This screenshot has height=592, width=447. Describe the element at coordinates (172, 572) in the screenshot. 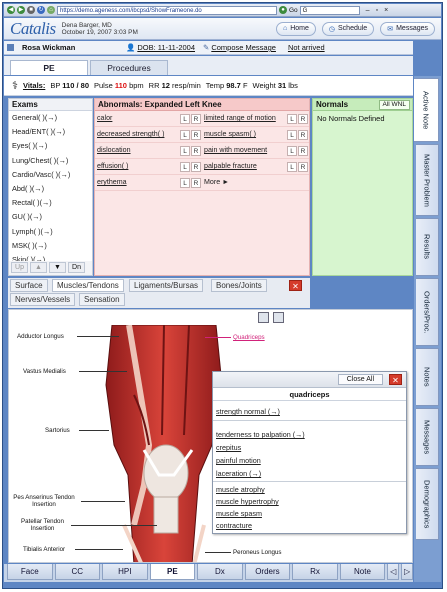

I see `tab-pe-bottom: PE` at that location.